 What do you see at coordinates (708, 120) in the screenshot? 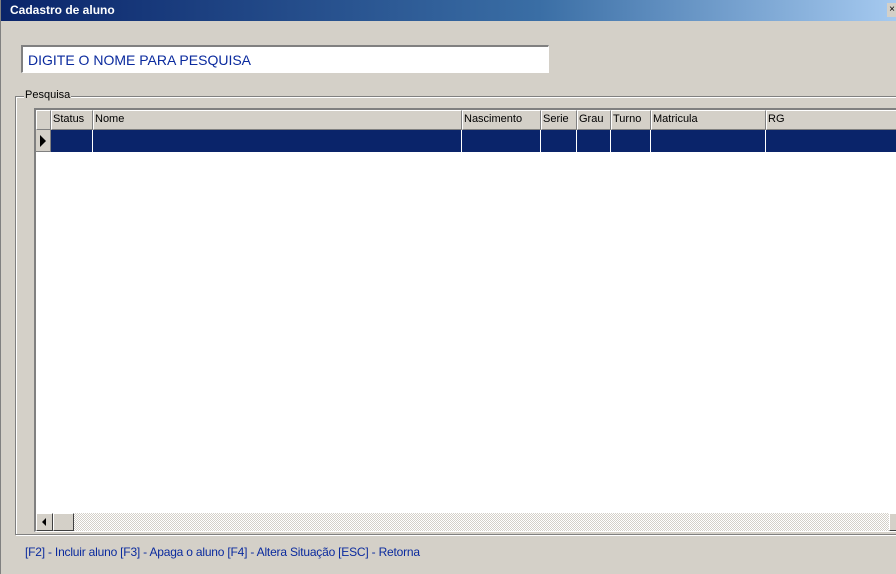
I see `column-header-matricula: Matricula` at bounding box center [708, 120].